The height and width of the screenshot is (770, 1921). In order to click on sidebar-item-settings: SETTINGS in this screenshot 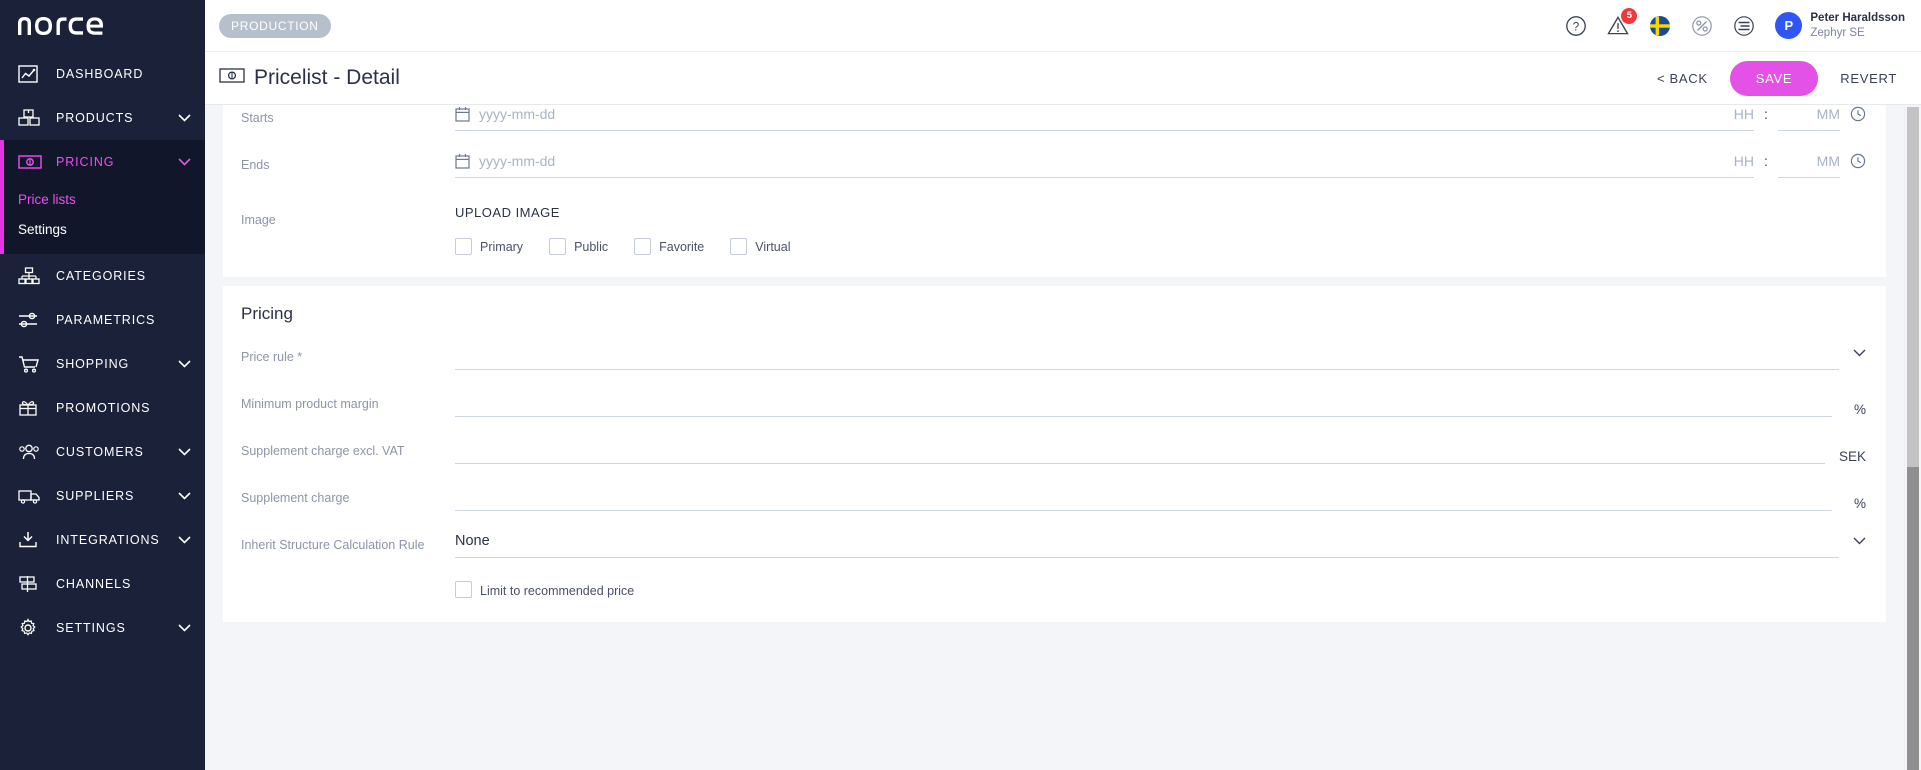, I will do `click(102, 628)`.